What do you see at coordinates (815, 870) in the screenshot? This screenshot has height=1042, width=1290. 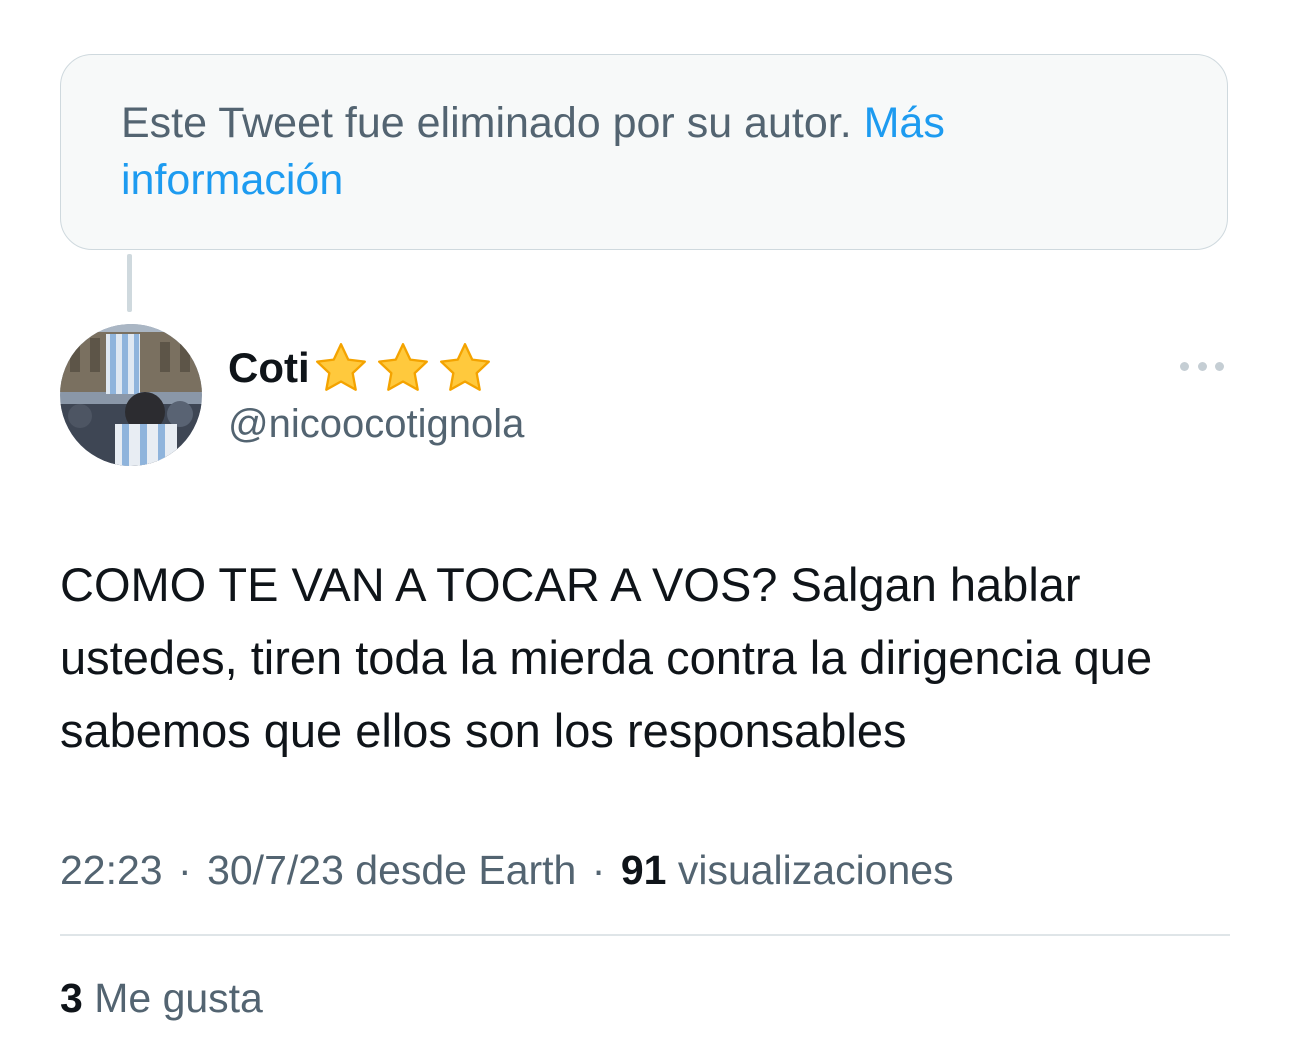 I see `views-label: visualizaciones` at bounding box center [815, 870].